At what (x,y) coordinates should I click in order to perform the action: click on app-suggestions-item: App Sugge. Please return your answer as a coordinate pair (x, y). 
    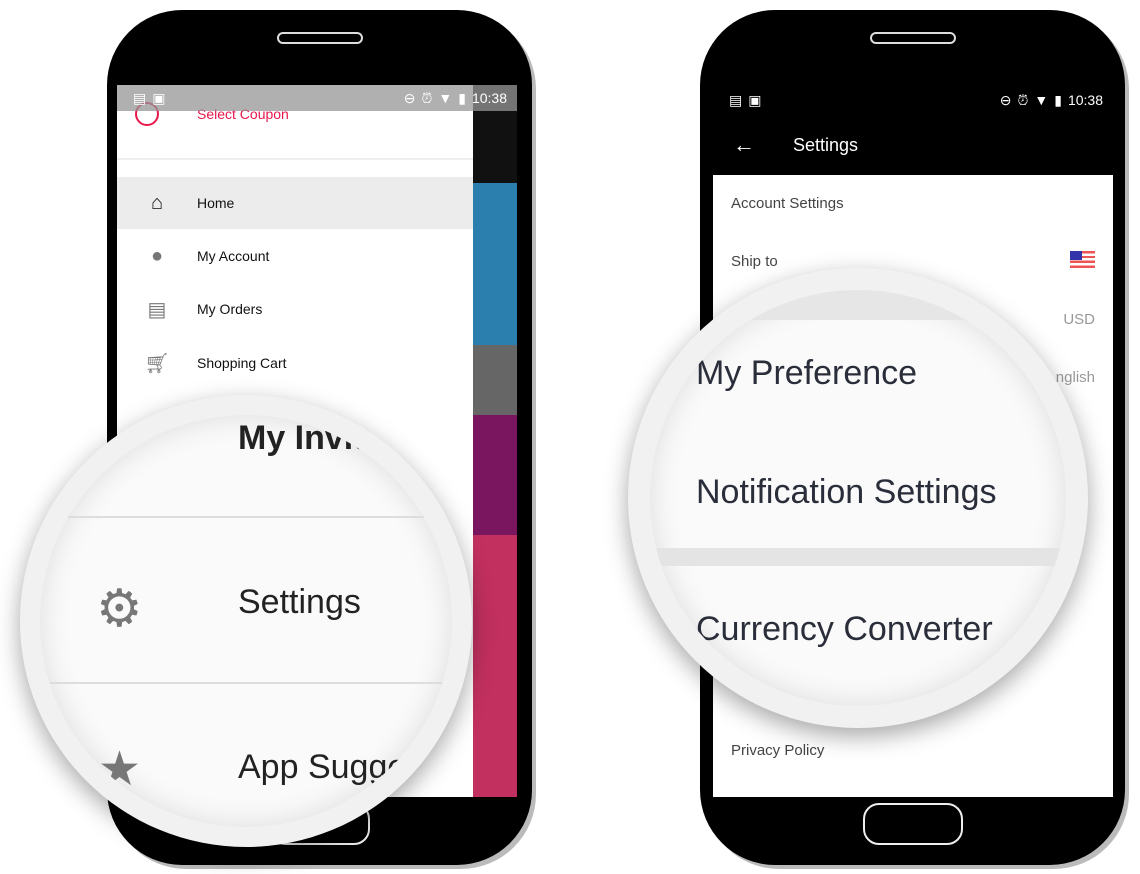
    Looking at the image, I should click on (322, 767).